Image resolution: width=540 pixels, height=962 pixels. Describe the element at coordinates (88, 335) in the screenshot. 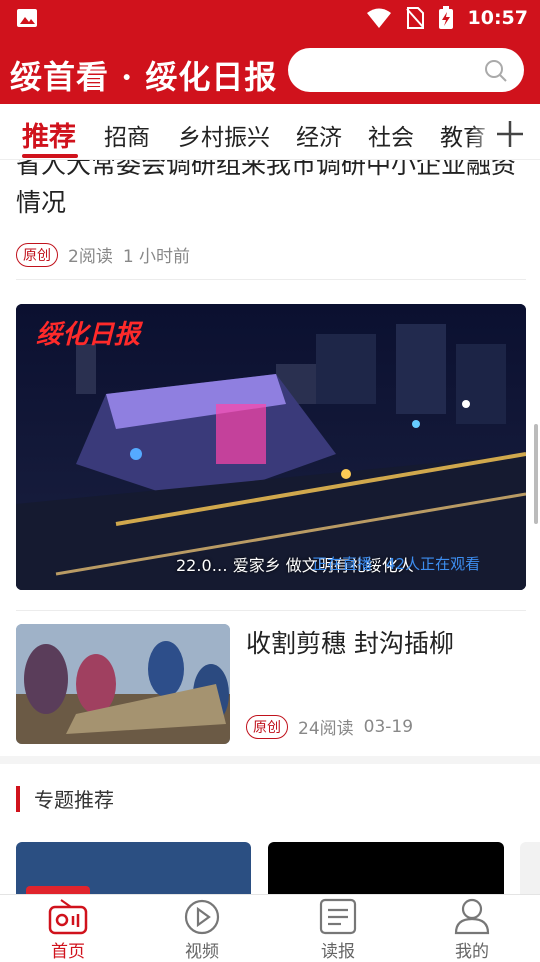

I see `newspaper-watermark: 绥化日报` at that location.